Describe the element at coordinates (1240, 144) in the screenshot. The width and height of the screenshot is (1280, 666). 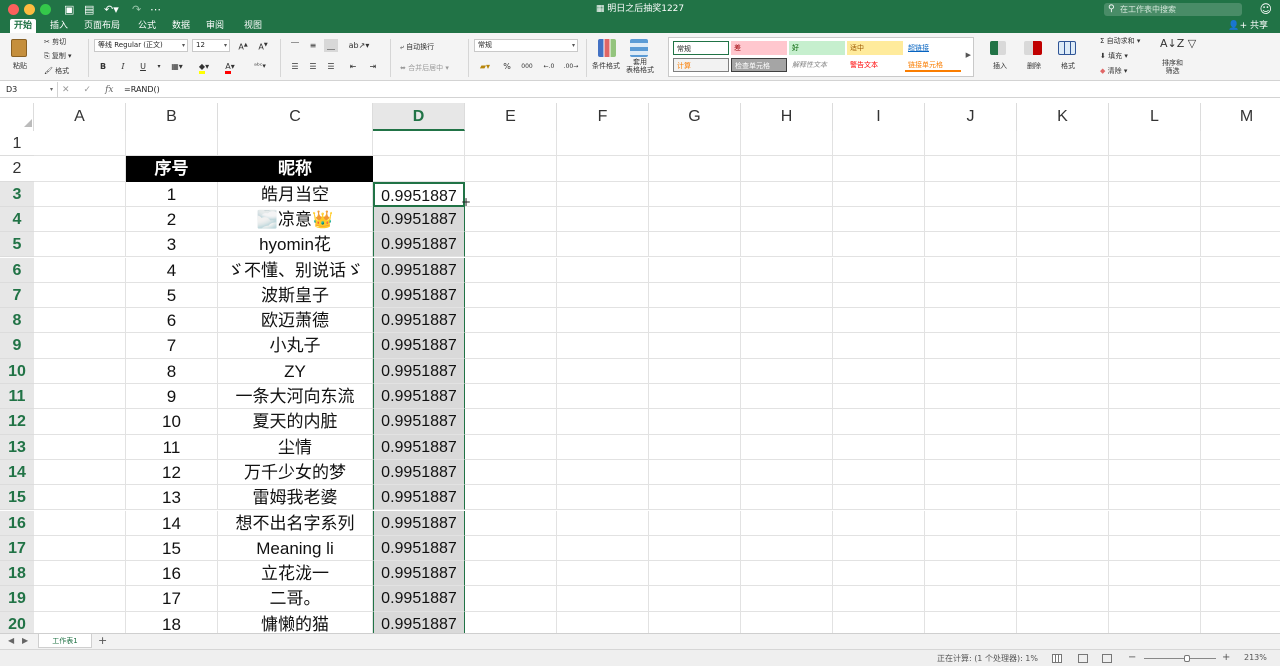
I see `cell-m1` at that location.